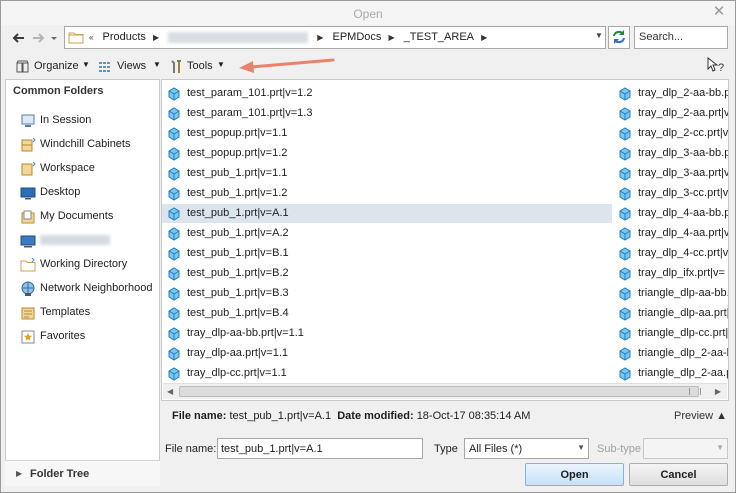 This screenshot has height=493, width=736. Describe the element at coordinates (619, 37) in the screenshot. I see `refresh-button` at that location.